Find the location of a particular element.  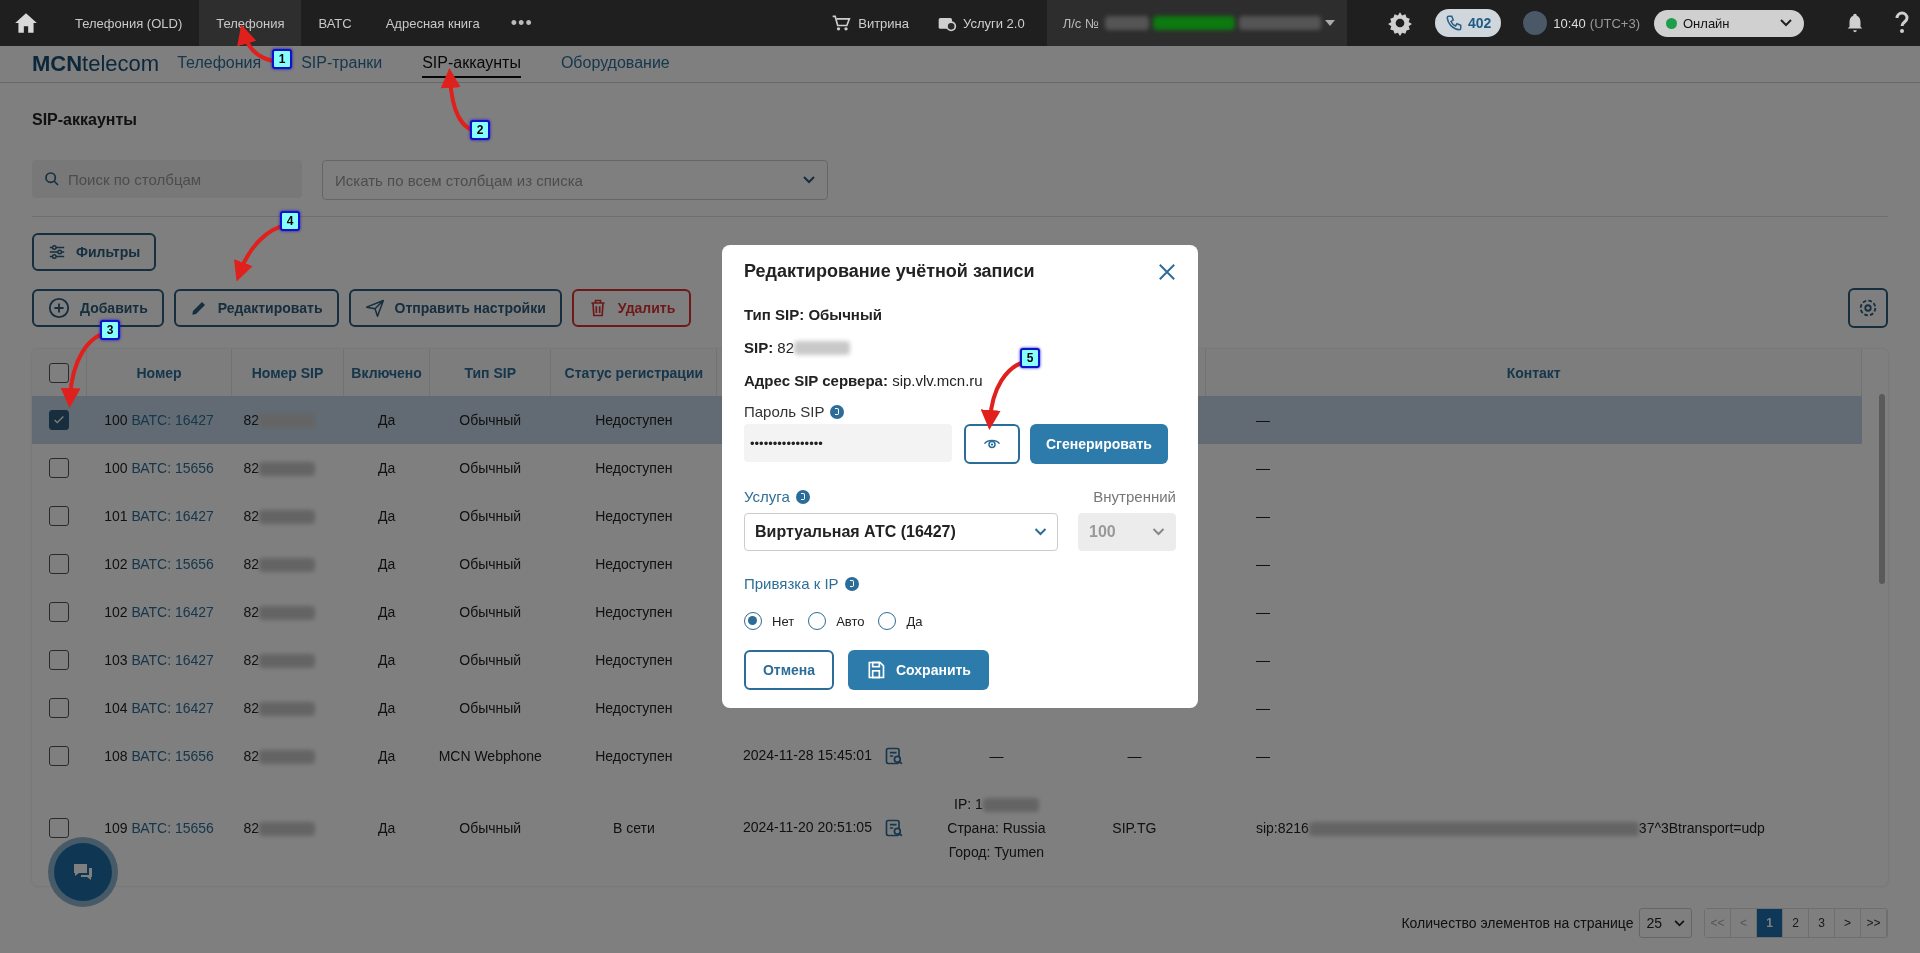

radio-option: Да is located at coordinates (900, 621).